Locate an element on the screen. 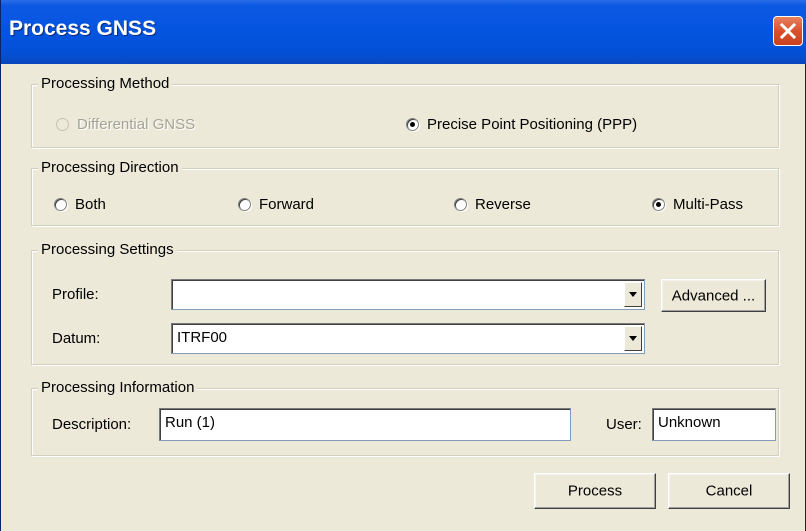 The height and width of the screenshot is (531, 806). process-button: Process is located at coordinates (595, 491).